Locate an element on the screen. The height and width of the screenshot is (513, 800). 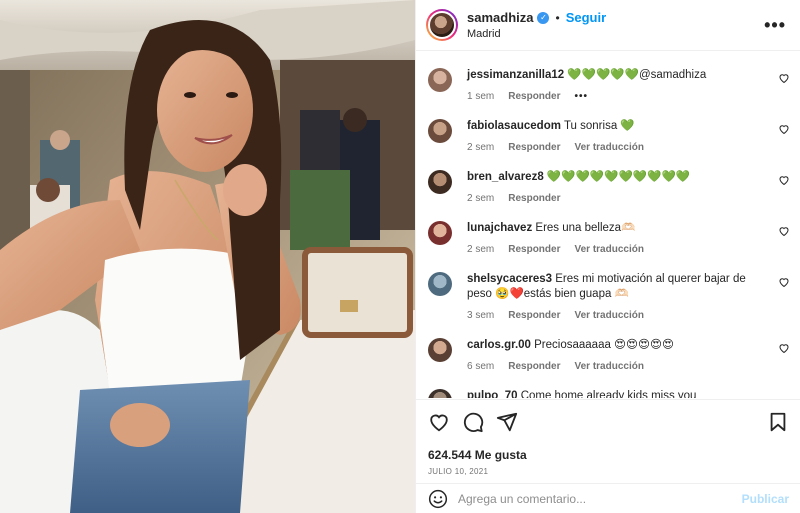
comment-time: 6 sem is located at coordinates (481, 366).